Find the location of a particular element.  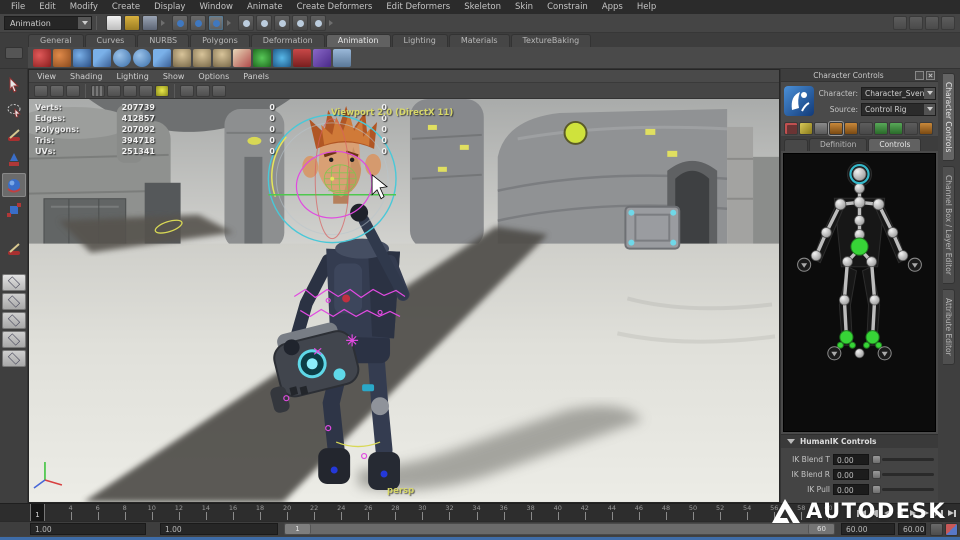

select-tool is located at coordinates (14, 85).